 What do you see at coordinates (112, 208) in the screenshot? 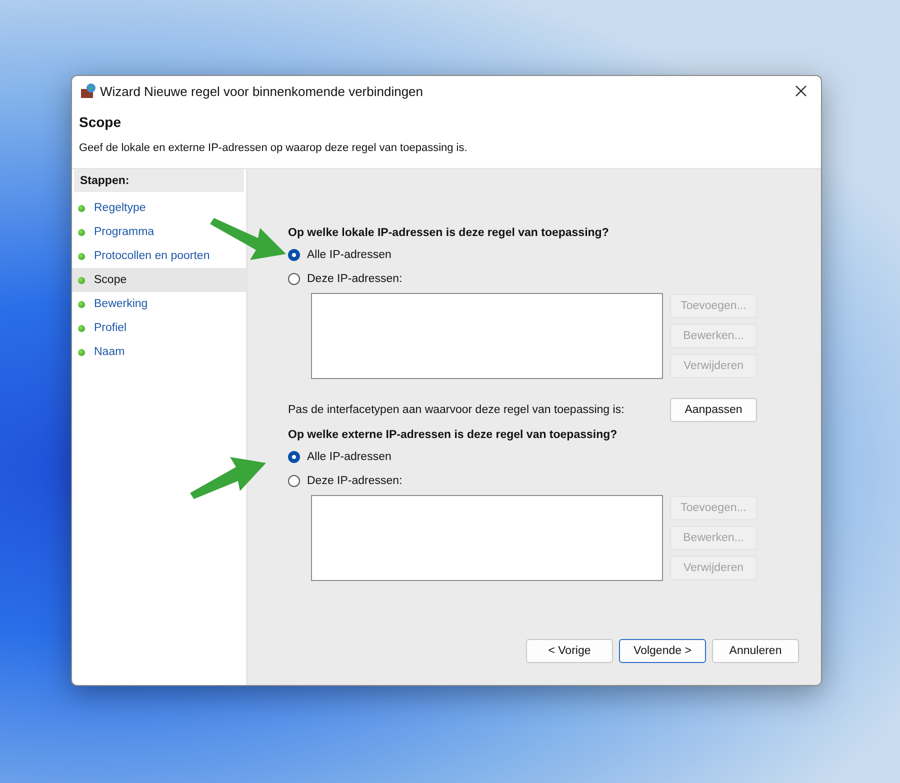
I see `step-item: Regeltype` at bounding box center [112, 208].